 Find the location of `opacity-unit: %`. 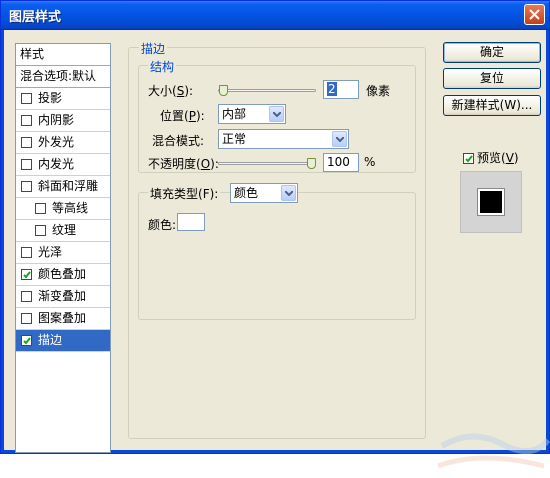

opacity-unit: % is located at coordinates (370, 162).